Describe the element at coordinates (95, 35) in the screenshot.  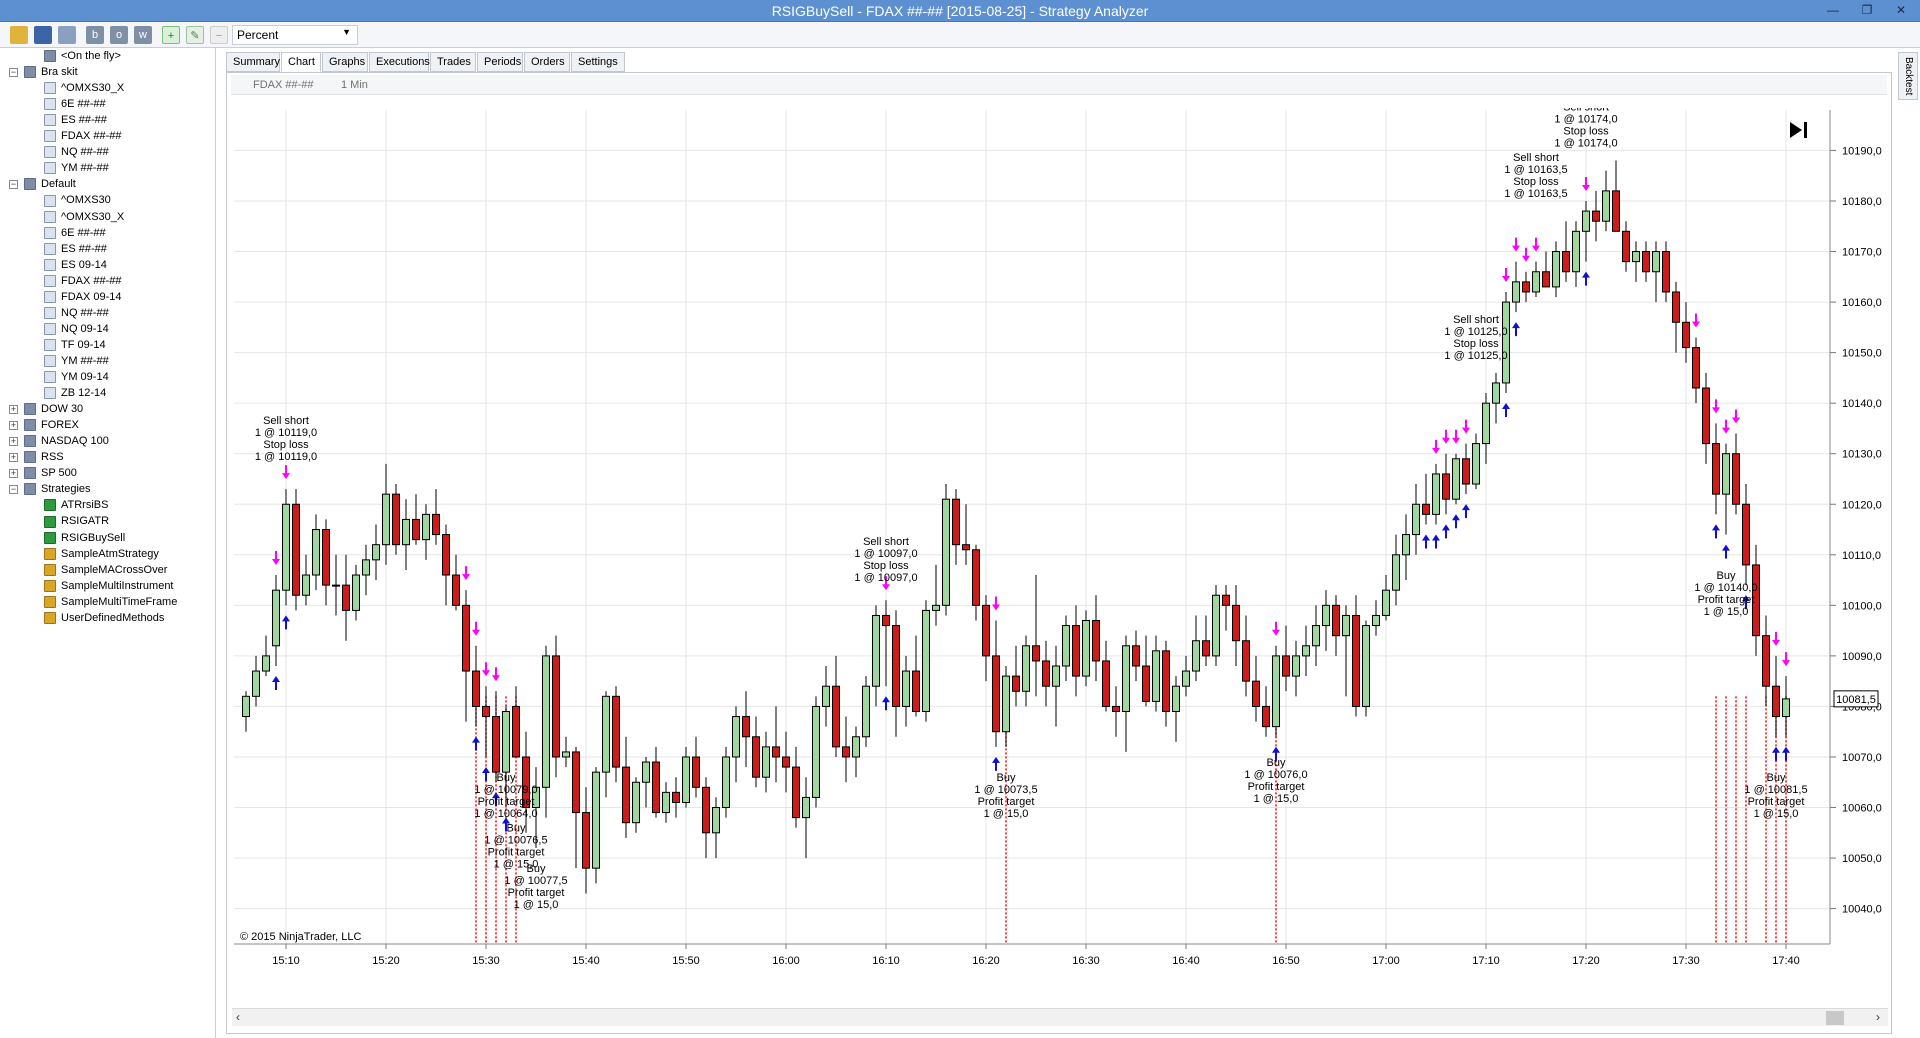
I see `backtest-icon: b` at that location.